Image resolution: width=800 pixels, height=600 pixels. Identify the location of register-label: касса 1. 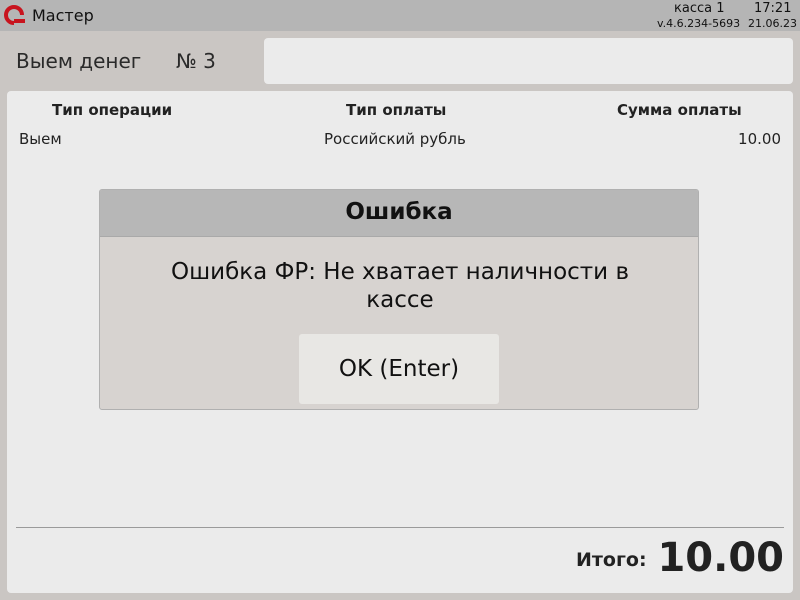
(699, 8).